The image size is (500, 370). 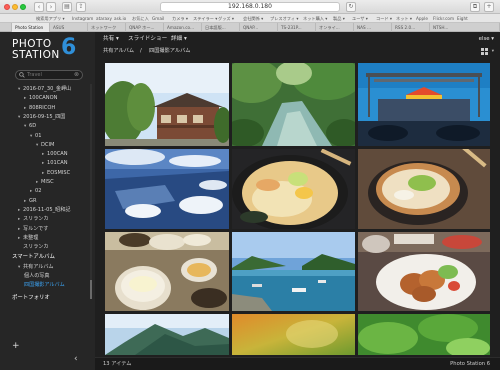 I want to click on udon-photo, so click(x=293, y=189).